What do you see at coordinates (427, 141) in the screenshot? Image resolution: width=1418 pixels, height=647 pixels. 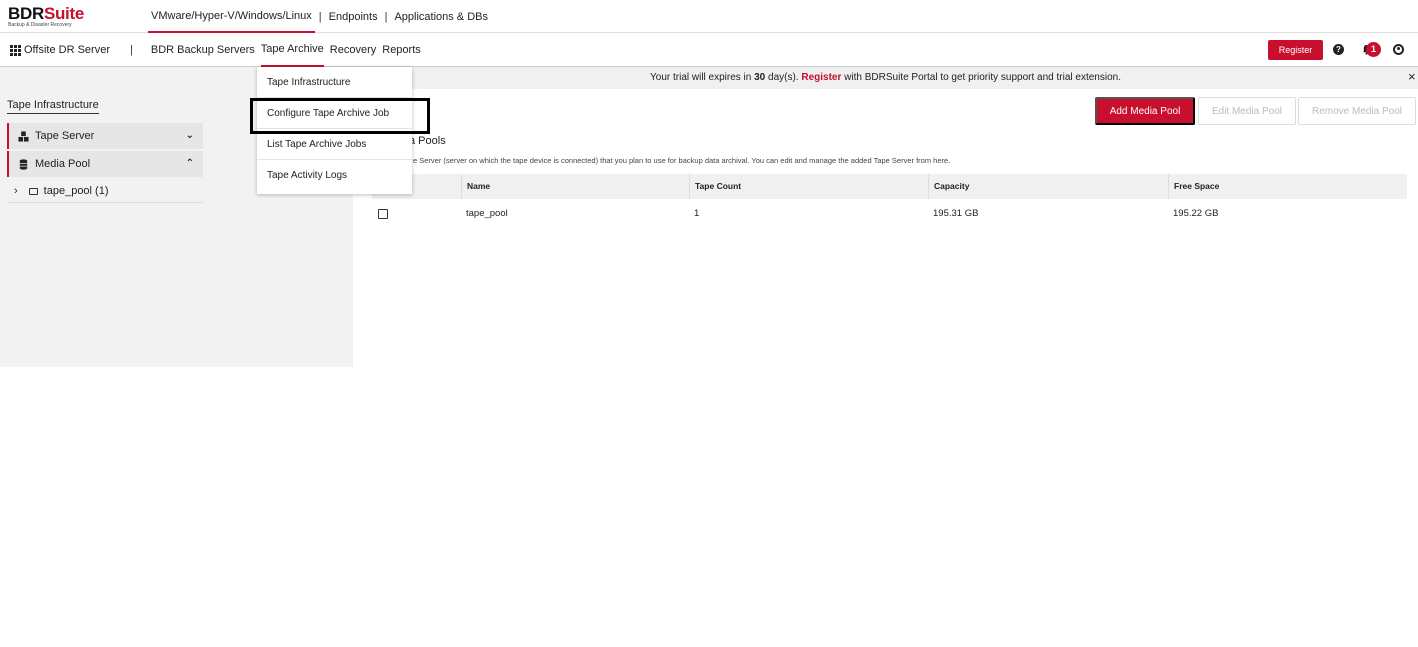 I see `section-title: a Pools` at bounding box center [427, 141].